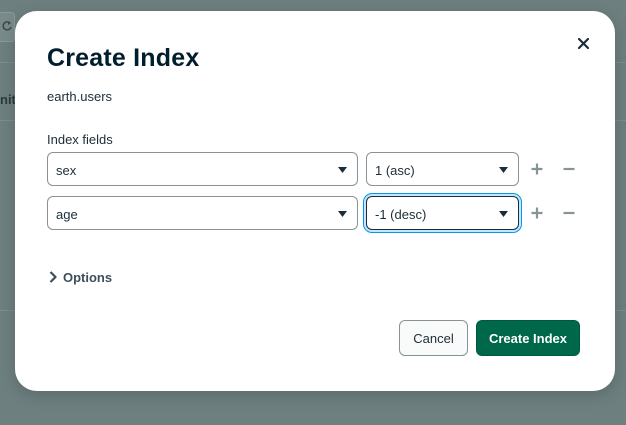 This screenshot has height=425, width=626. I want to click on options-label: Options, so click(88, 277).